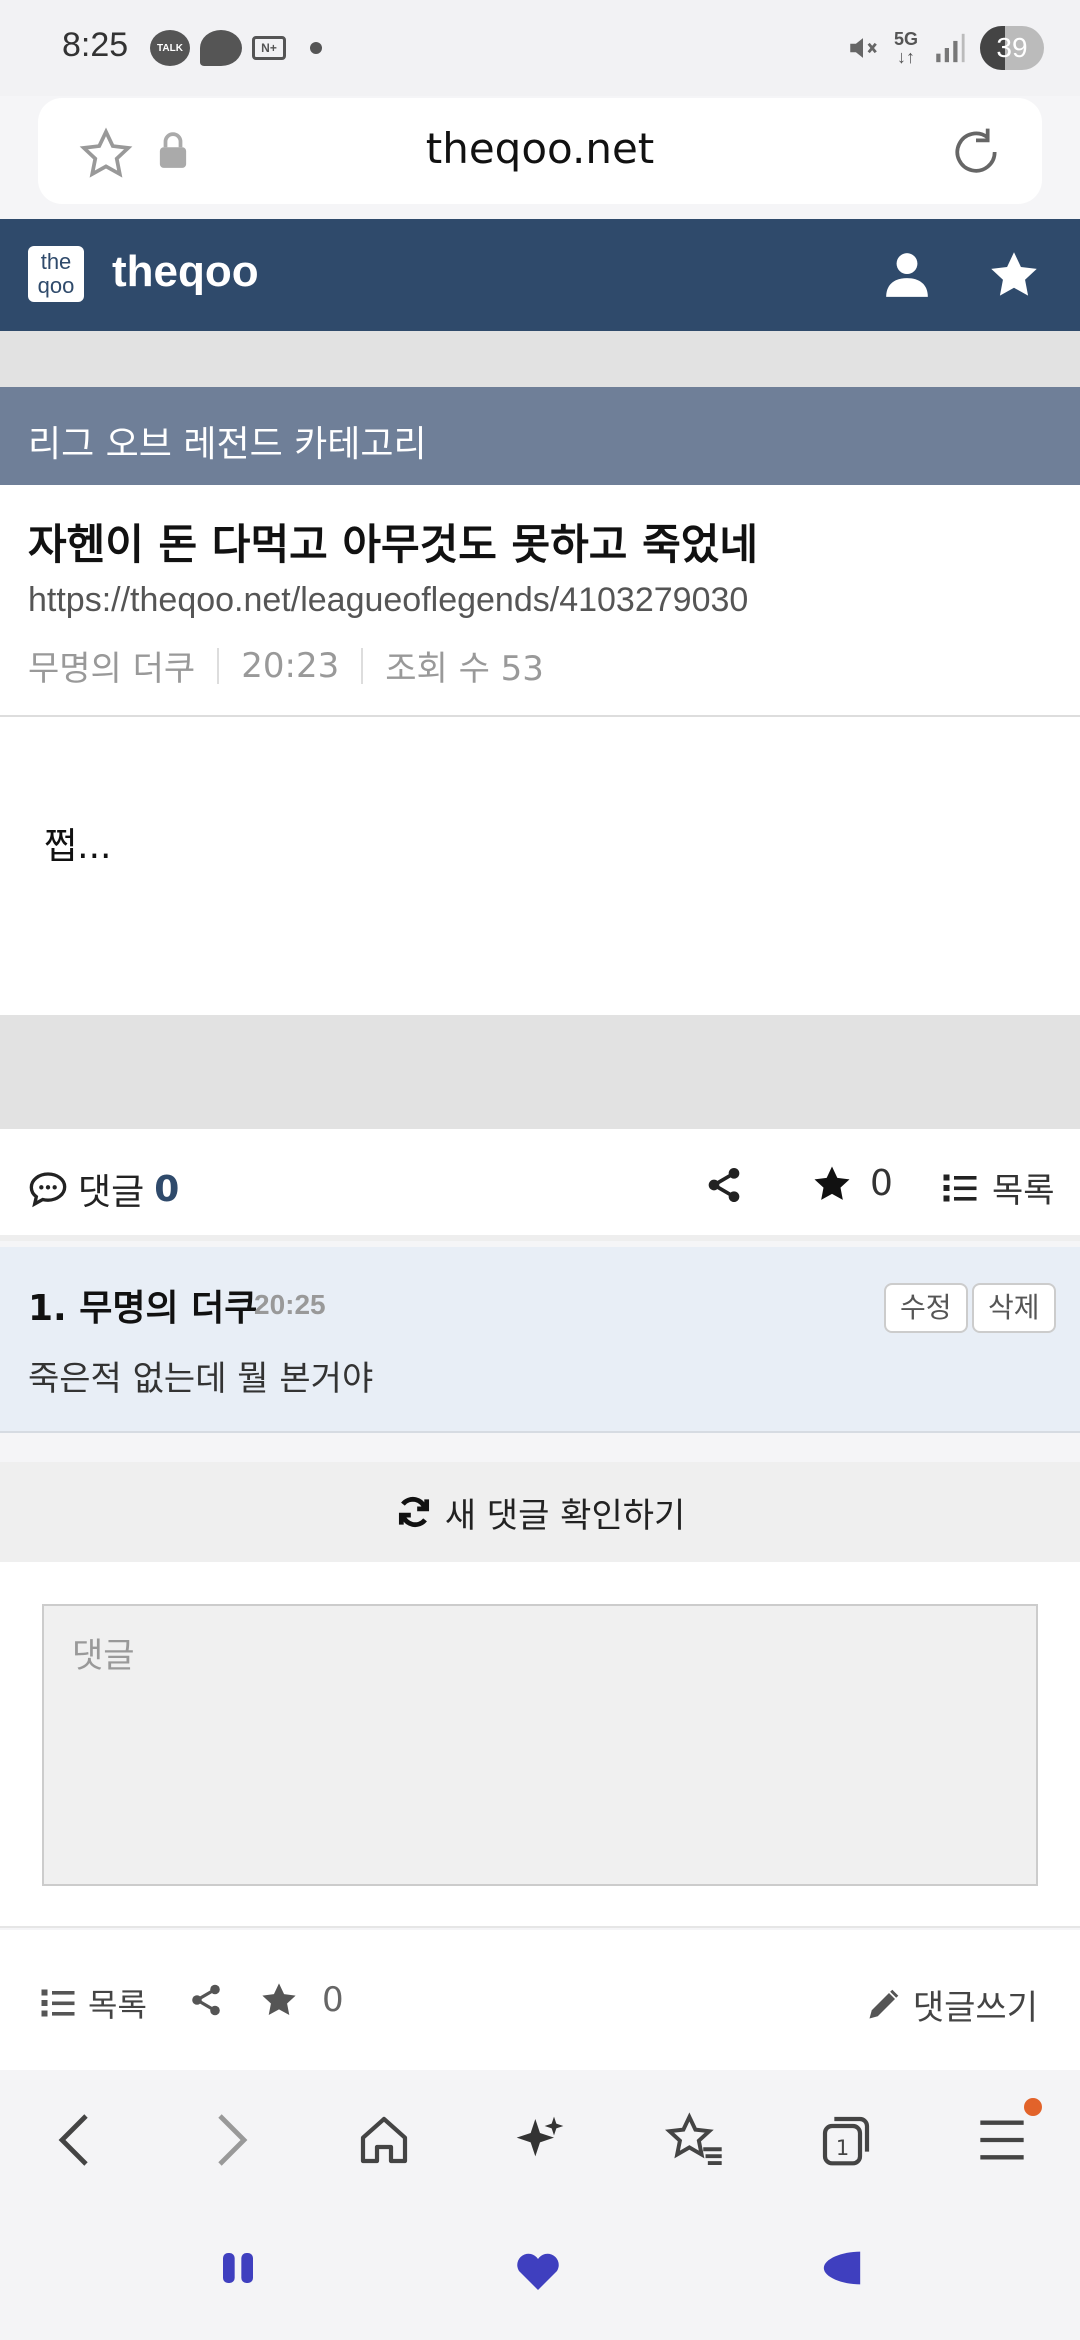 This screenshot has height=2340, width=1080. Describe the element at coordinates (842, 2268) in the screenshot. I see `back-gesture-icon` at that location.